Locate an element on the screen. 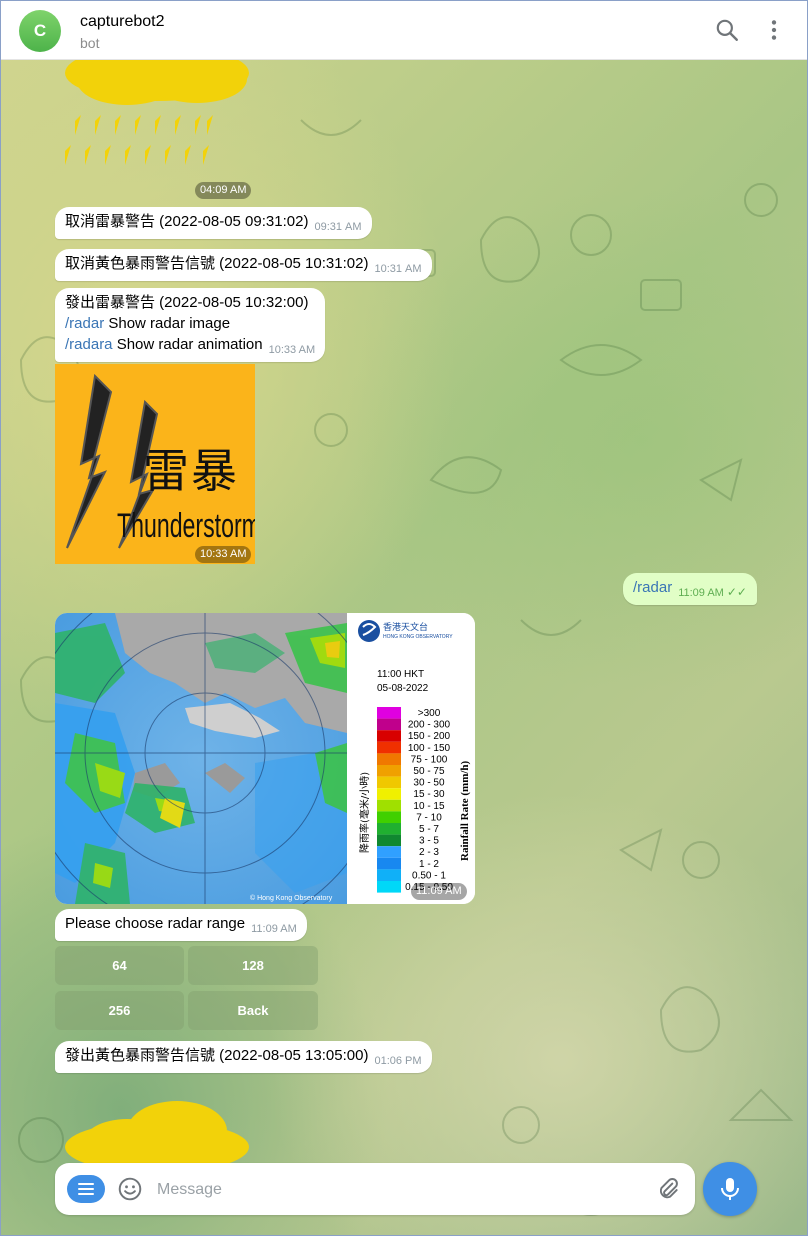  message-time: 01:06 PM is located at coordinates (398, 1061).